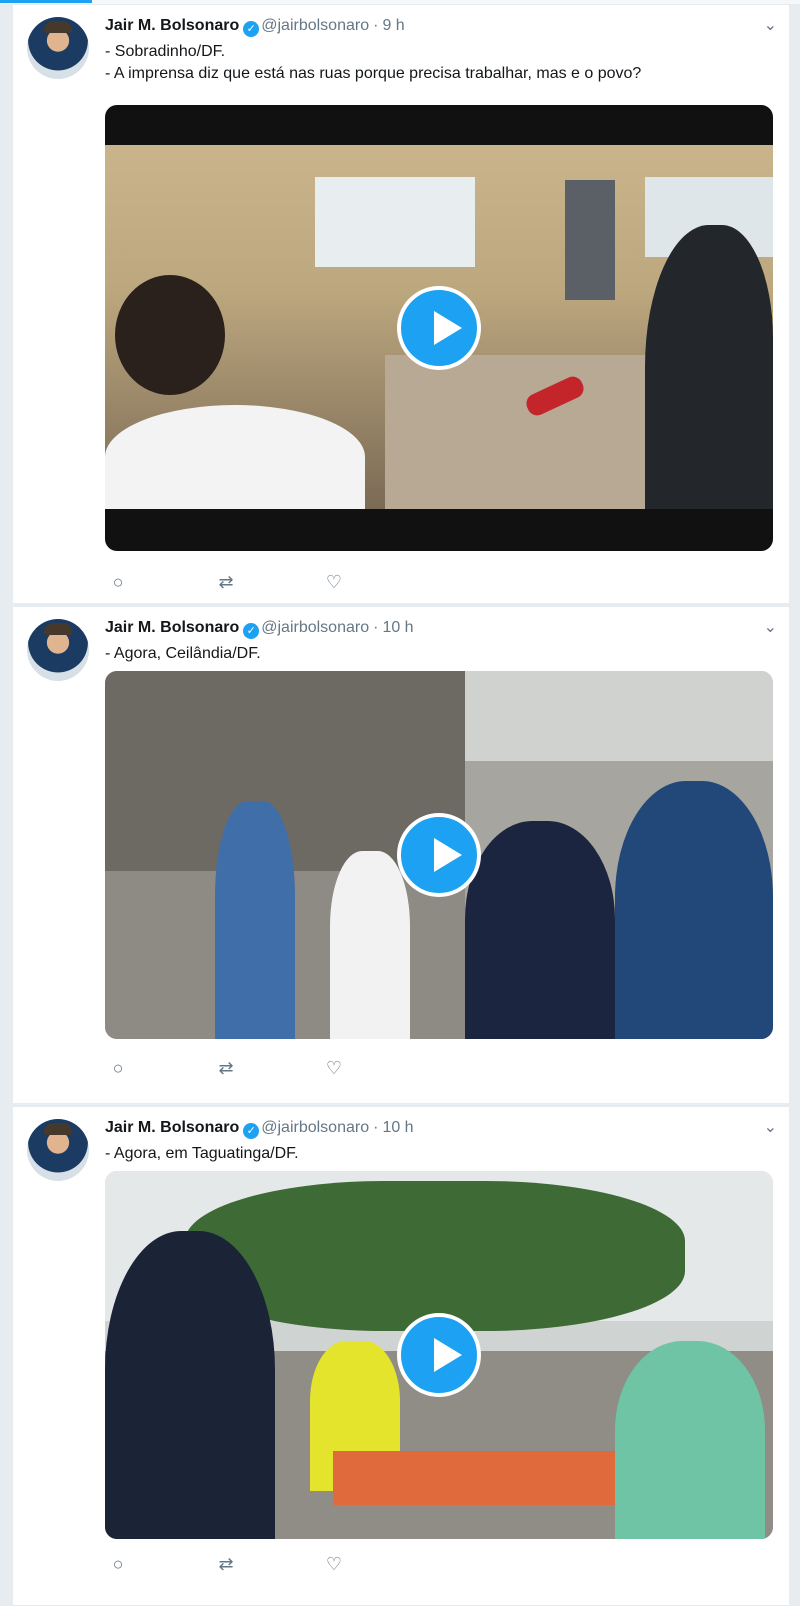  Describe the element at coordinates (440, 1154) in the screenshot. I see `tweet-text: - Agora, em Taguatinga/DF.` at that location.